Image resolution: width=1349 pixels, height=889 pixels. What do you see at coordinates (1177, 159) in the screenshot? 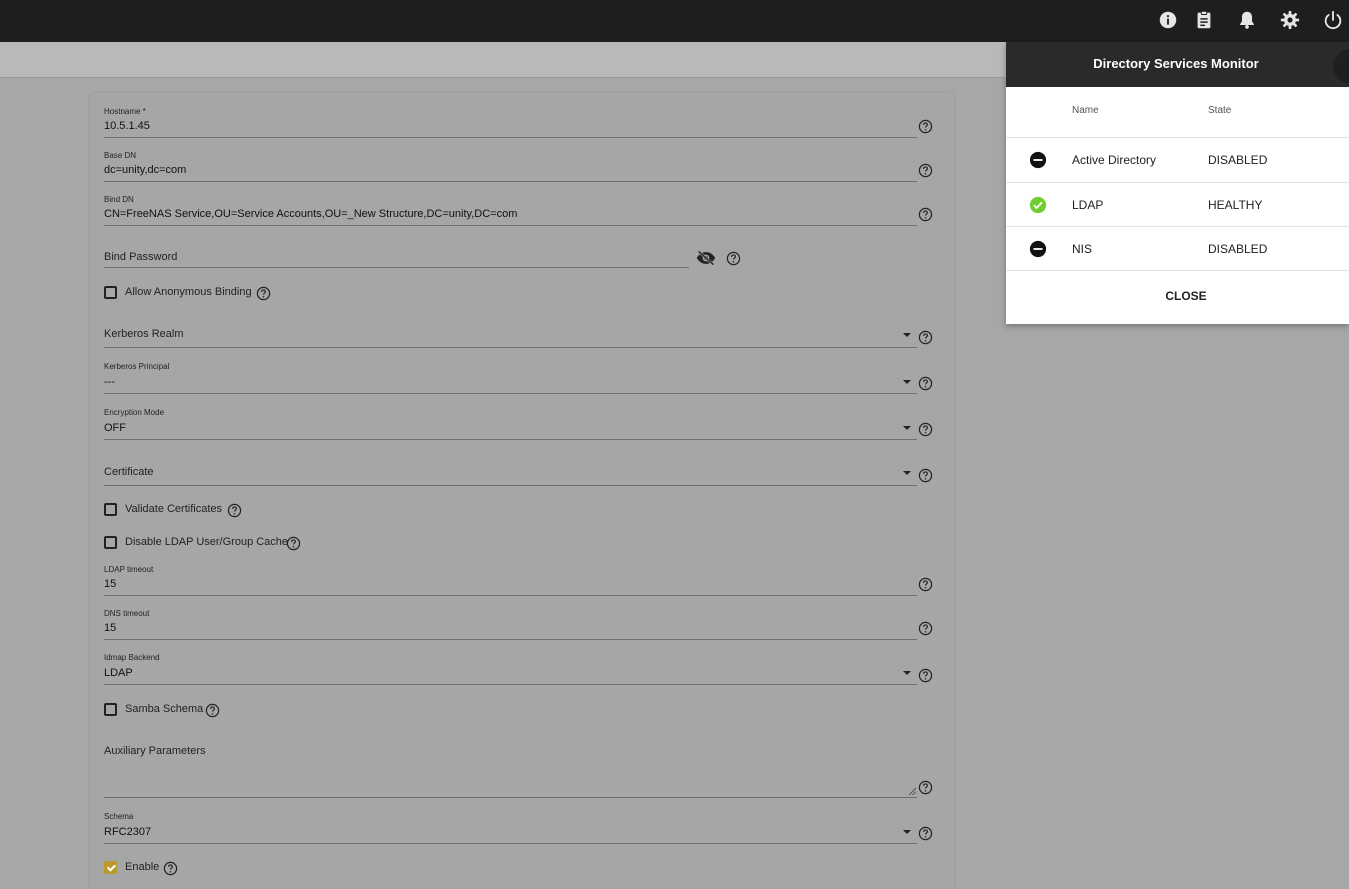
I see `monitor-row-active-directory: Active Directory DISABLED` at bounding box center [1177, 159].